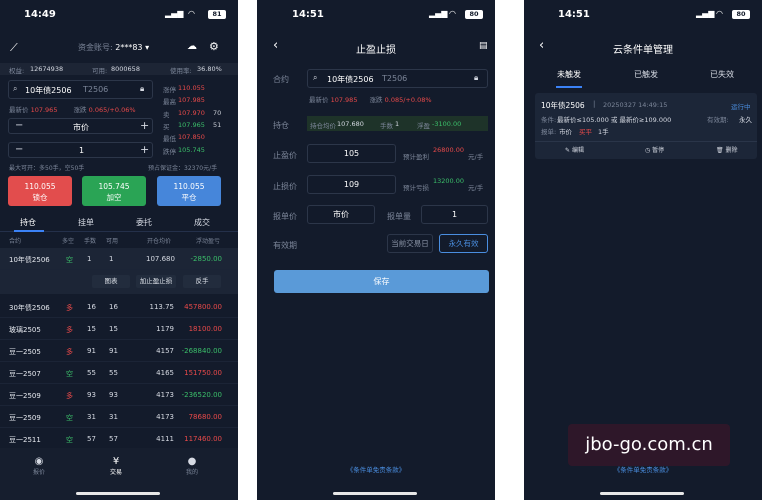 The width and height of the screenshot is (762, 500). I want to click on sl-price-input: 109, so click(351, 184).